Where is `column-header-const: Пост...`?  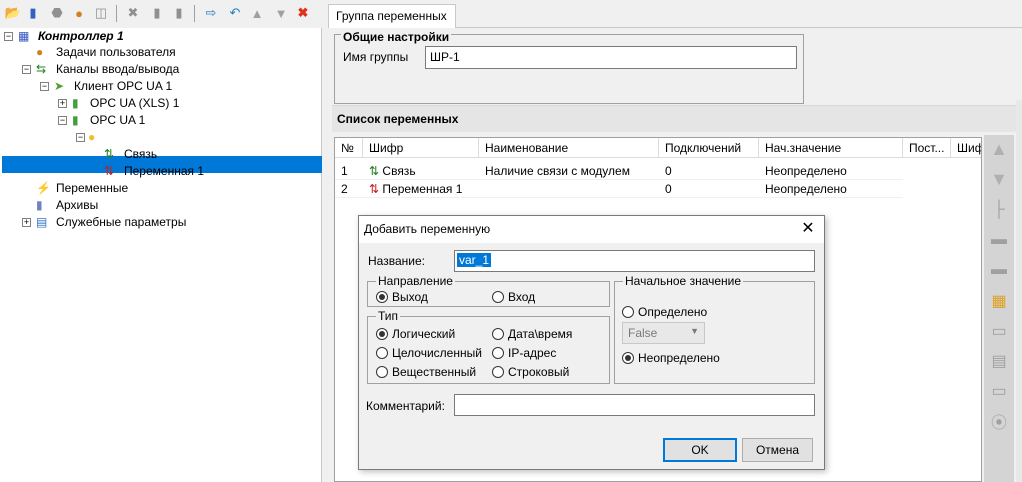
column-header-const: Пост... is located at coordinates (927, 148).